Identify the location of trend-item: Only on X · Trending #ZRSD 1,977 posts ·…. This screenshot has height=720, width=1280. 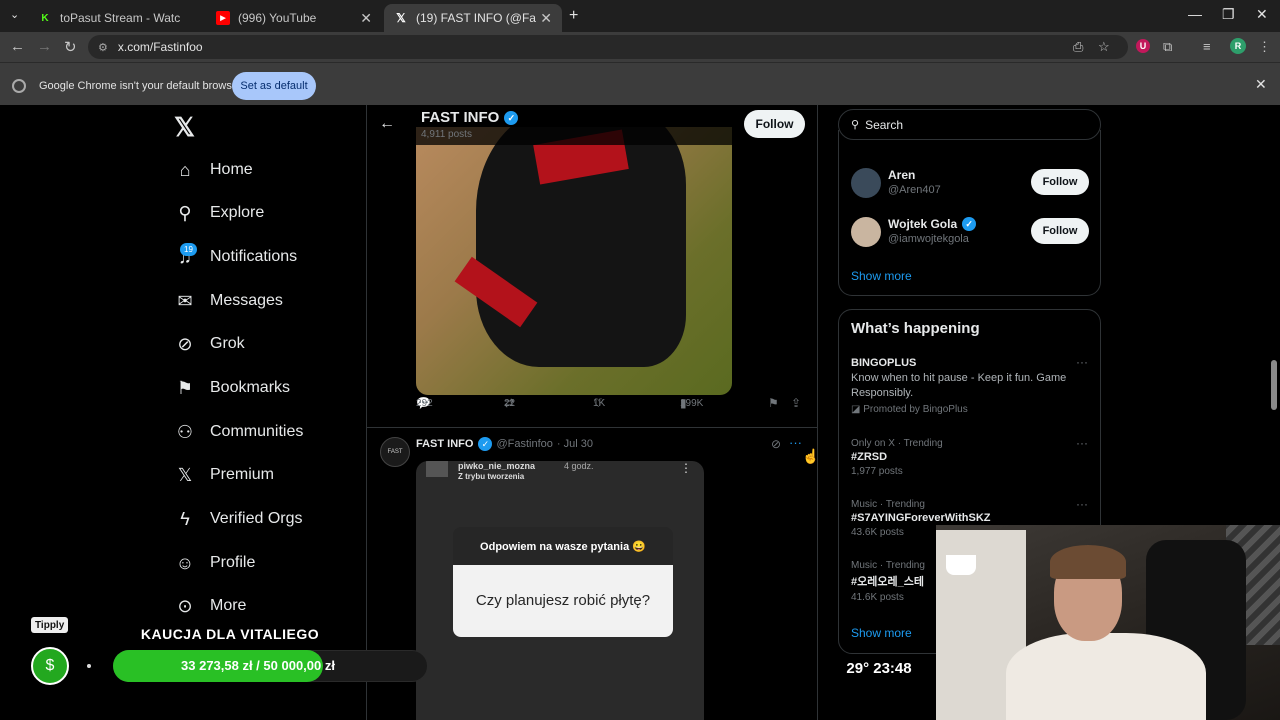
(971, 456).